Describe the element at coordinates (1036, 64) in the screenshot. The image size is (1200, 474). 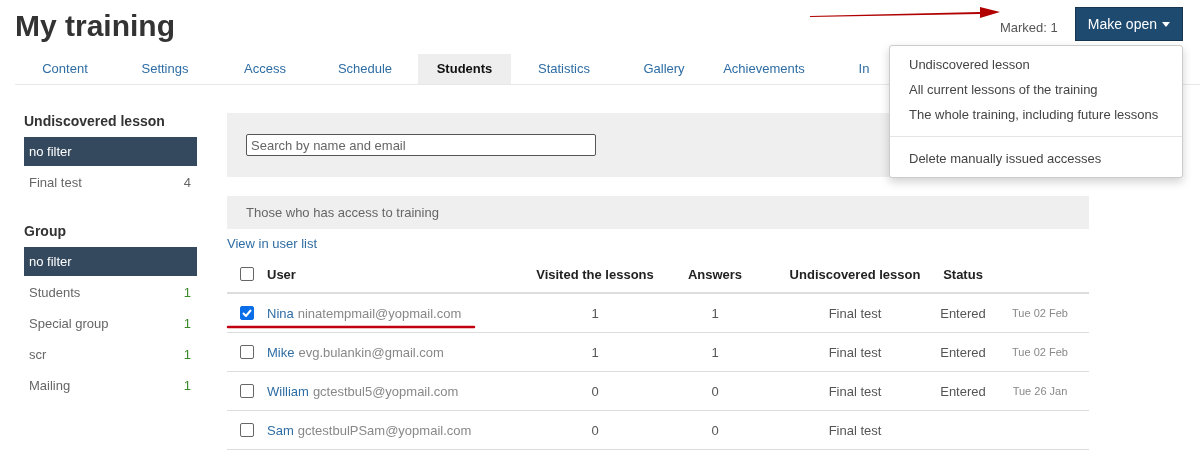
I see `menu-item: Undiscovered lesson` at that location.